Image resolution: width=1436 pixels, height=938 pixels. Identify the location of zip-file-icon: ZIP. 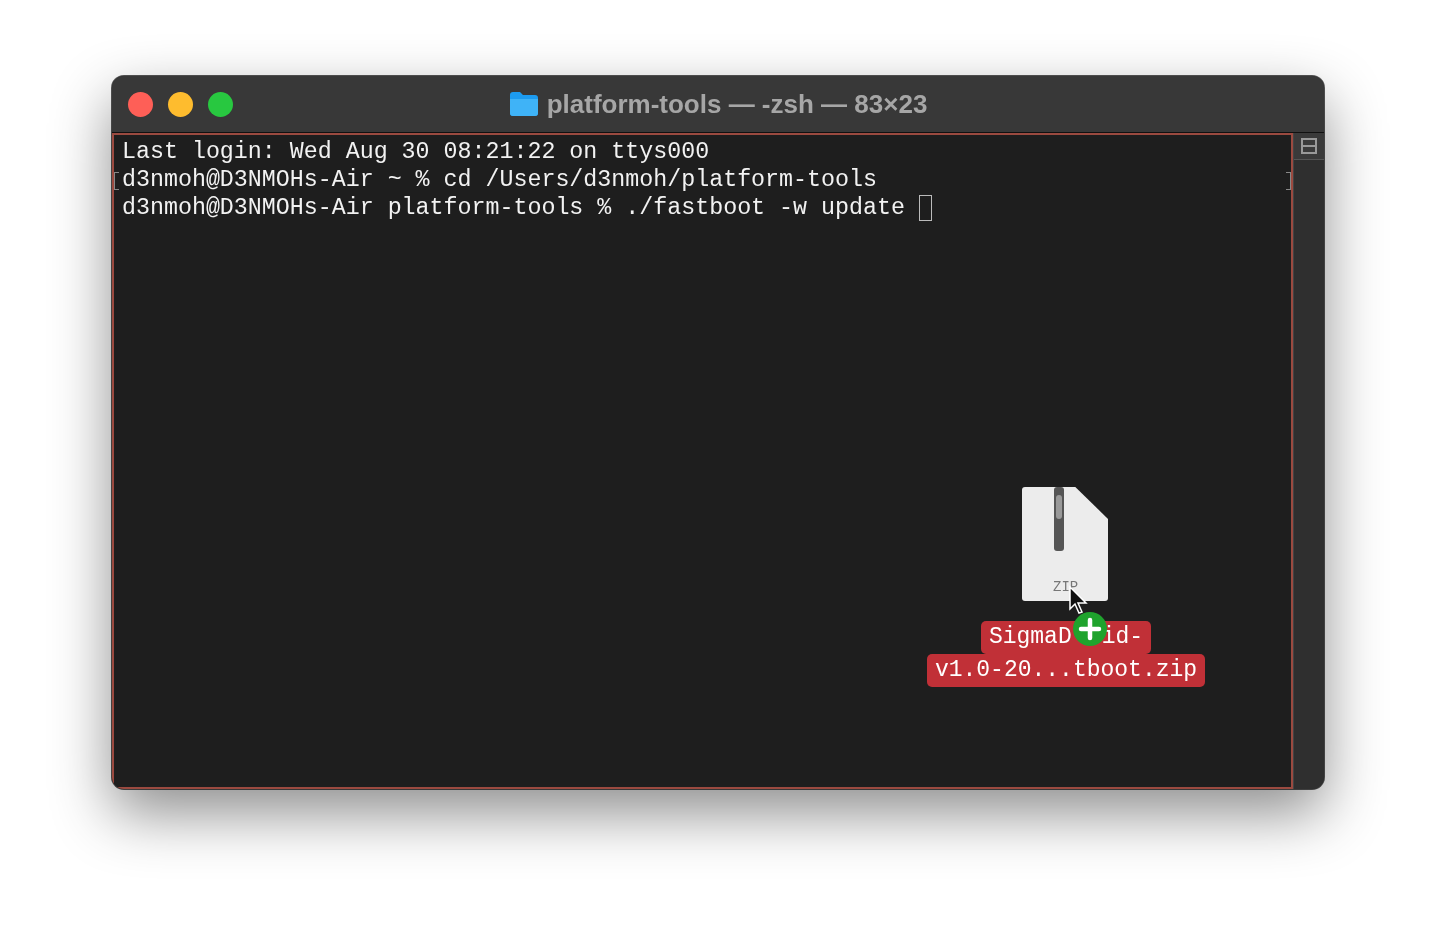
(1065, 544).